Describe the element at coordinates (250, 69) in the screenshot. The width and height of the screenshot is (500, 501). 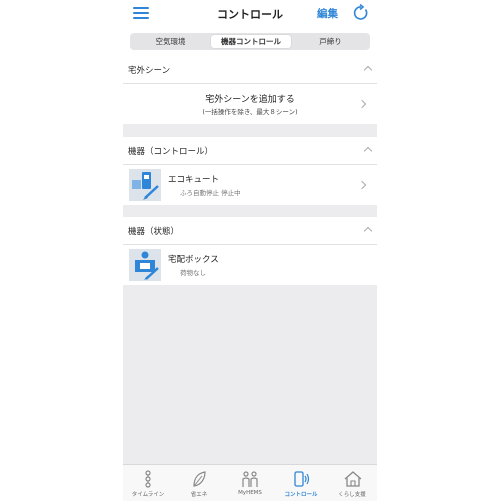
I see `section-header-outdoor-scene: 宅外シーン` at that location.